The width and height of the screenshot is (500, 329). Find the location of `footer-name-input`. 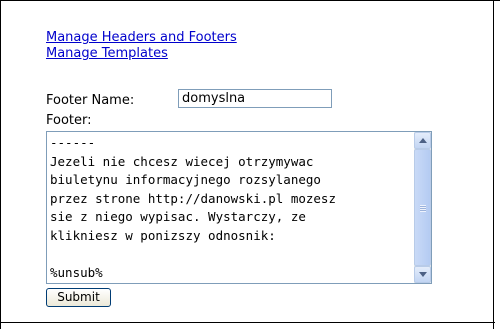

footer-name-input is located at coordinates (255, 98).